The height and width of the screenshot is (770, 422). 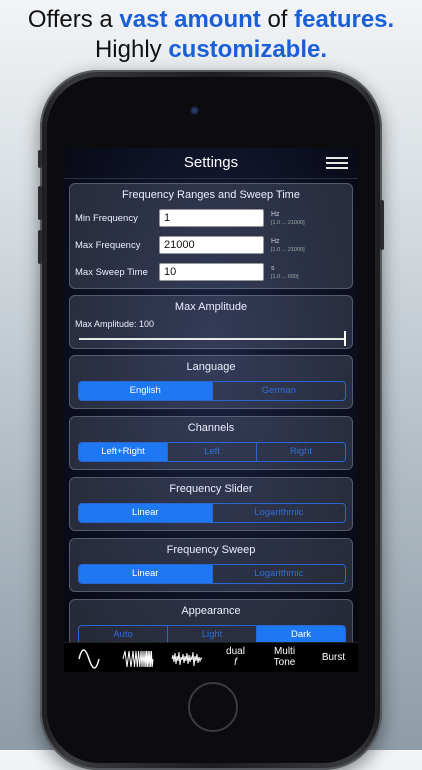 What do you see at coordinates (211, 245) in the screenshot?
I see `max-frequency-input: 21000` at bounding box center [211, 245].